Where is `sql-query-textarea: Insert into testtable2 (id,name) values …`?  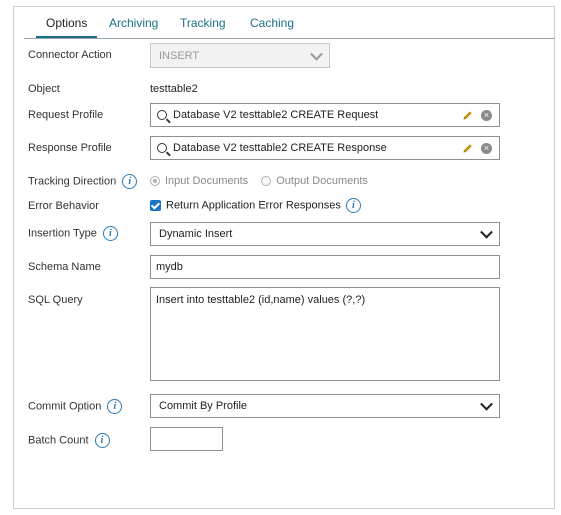
sql-query-textarea: Insert into testtable2 (id,name) values … is located at coordinates (325, 334).